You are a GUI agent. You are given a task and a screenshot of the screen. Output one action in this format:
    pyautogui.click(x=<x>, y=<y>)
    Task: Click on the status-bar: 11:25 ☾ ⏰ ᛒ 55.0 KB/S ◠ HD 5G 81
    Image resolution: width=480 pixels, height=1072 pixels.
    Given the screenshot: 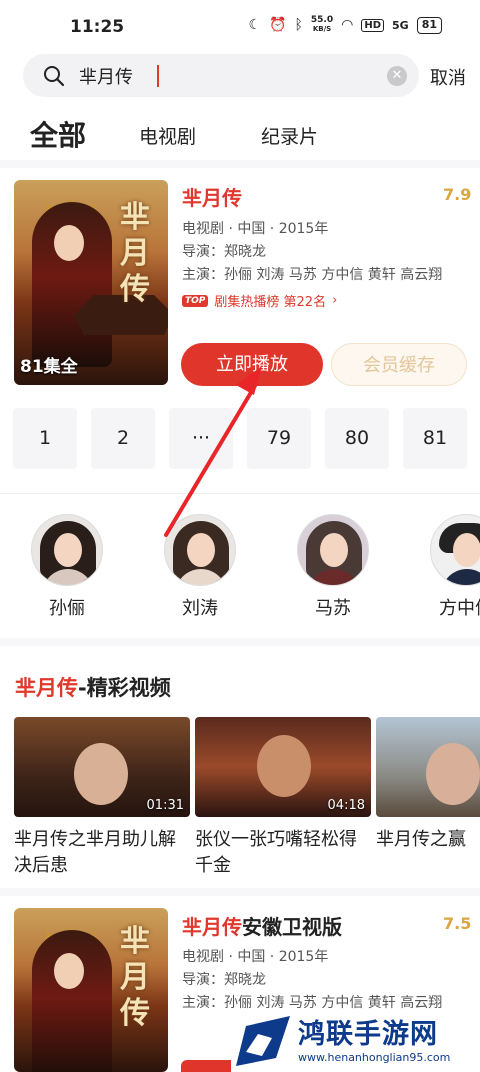 What is the action you would take?
    pyautogui.click(x=240, y=26)
    